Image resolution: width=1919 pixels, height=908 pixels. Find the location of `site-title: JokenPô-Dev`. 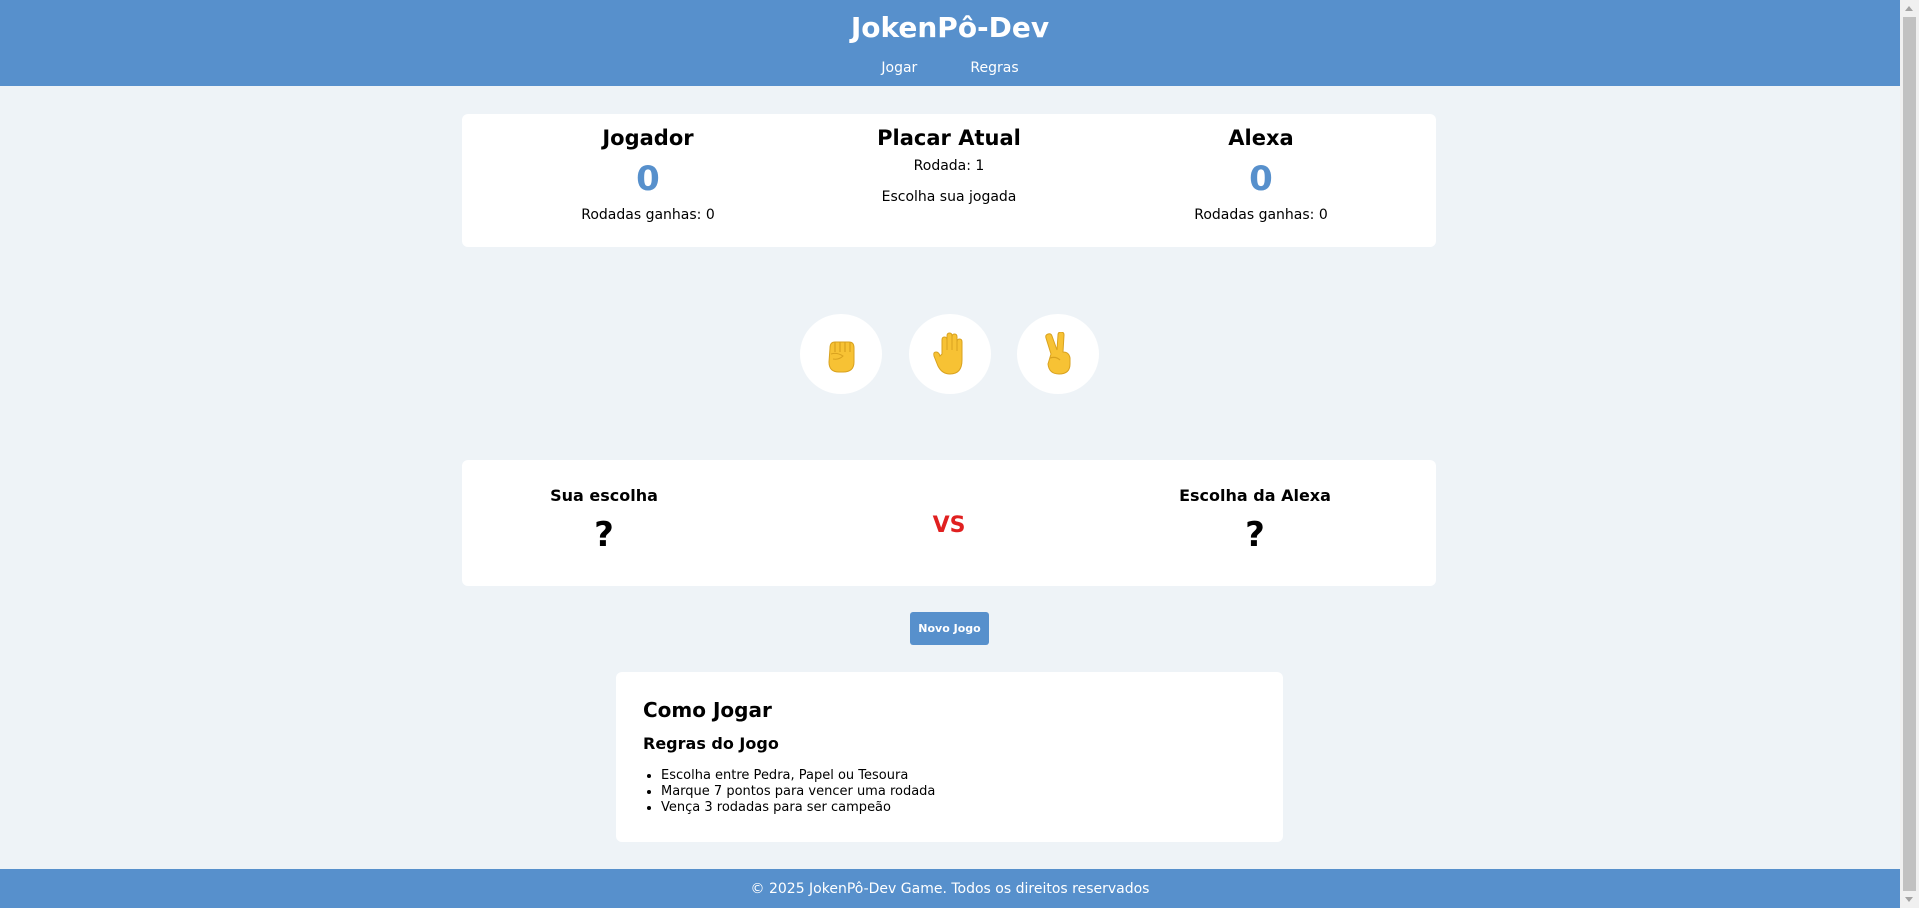

site-title: JokenPô-Dev is located at coordinates (950, 27).